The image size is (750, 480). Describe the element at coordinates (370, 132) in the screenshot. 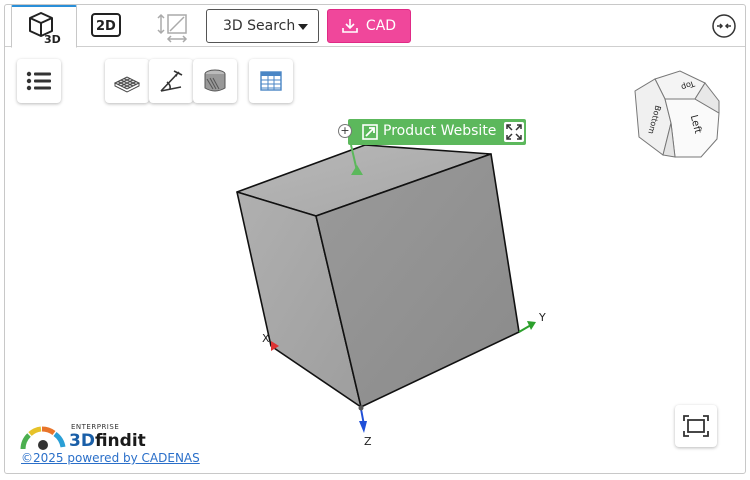

I see `external-link-icon` at that location.